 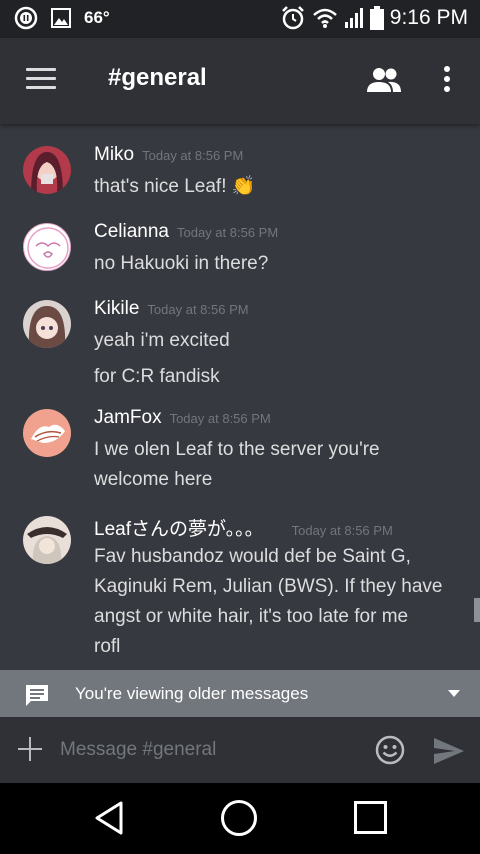 I want to click on image-icon, so click(x=61, y=18).